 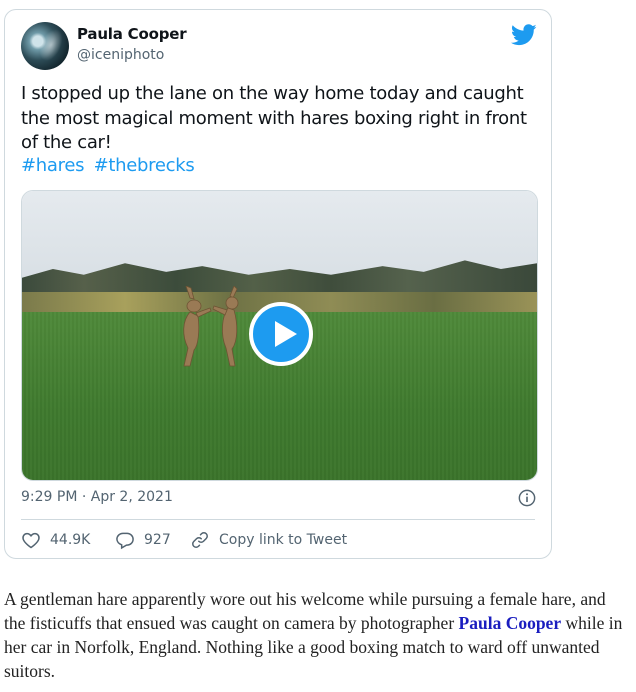 I want to click on photographer-link: Paula Cooper, so click(x=510, y=623).